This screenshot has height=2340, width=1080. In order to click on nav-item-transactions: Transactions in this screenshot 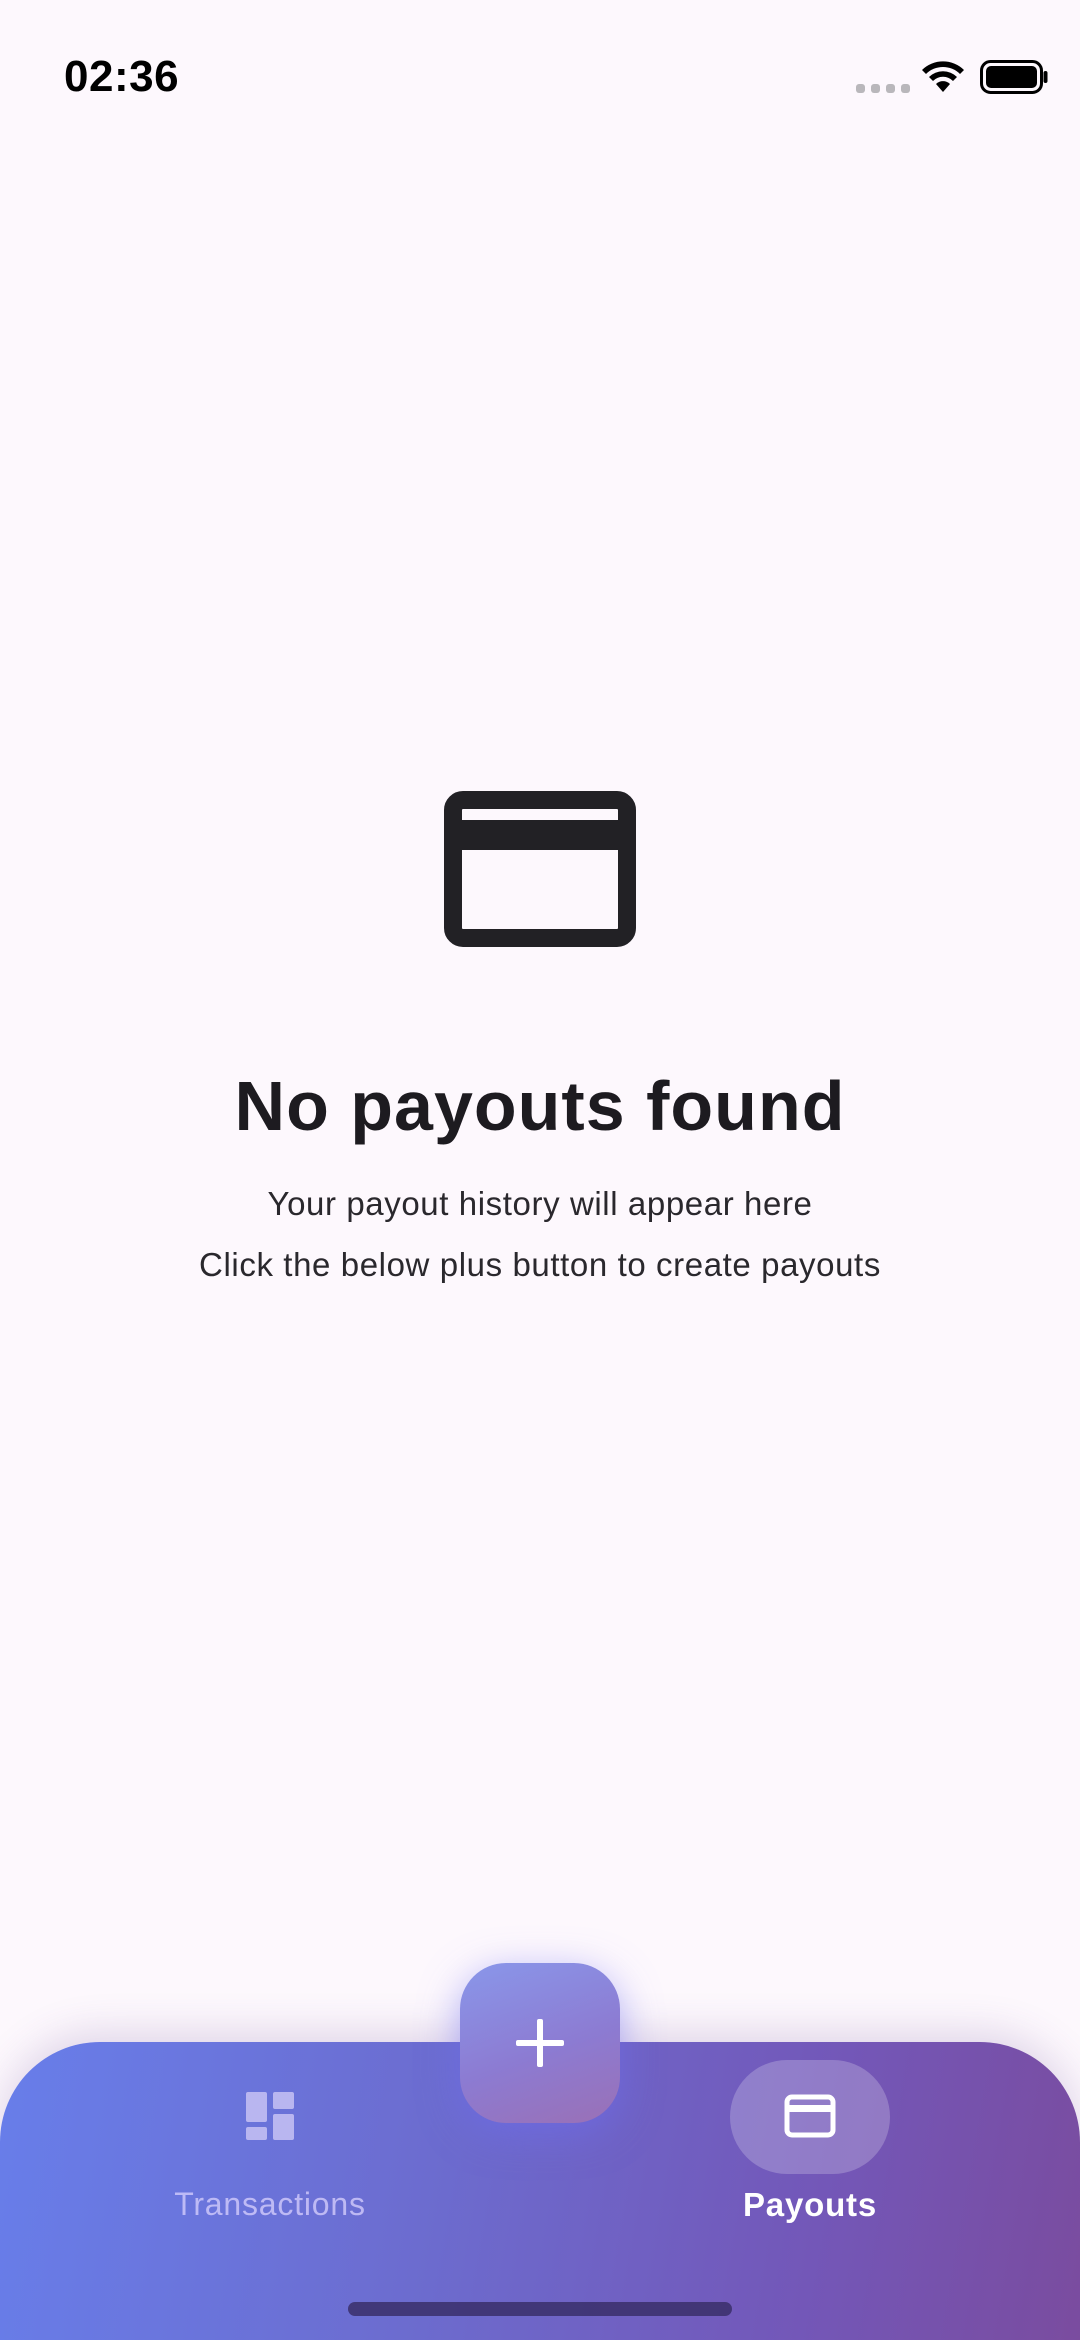, I will do `click(270, 2152)`.